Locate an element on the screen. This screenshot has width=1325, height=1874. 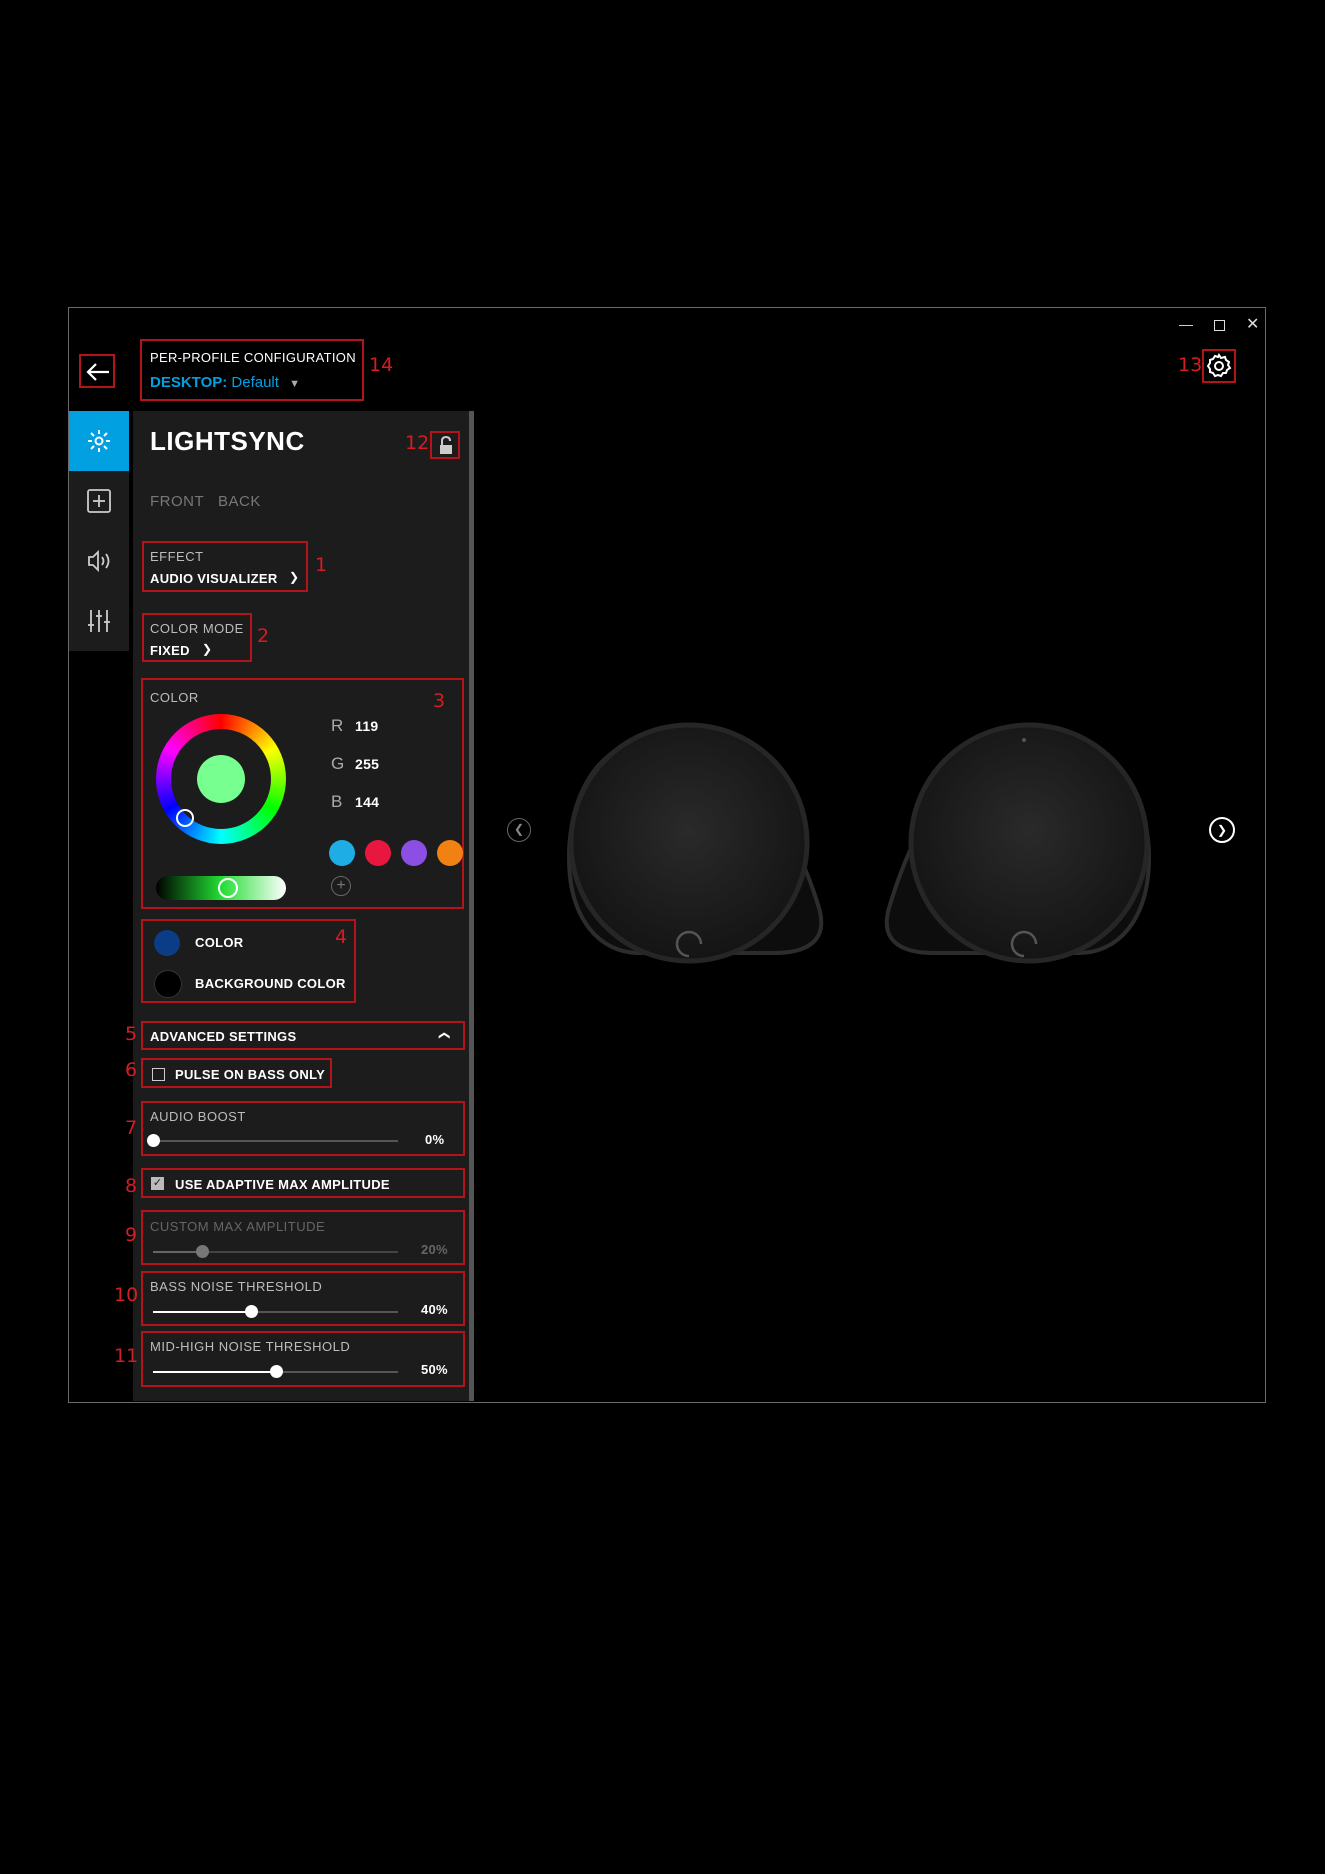
annotation-9: 9 is located at coordinates (131, 1235).